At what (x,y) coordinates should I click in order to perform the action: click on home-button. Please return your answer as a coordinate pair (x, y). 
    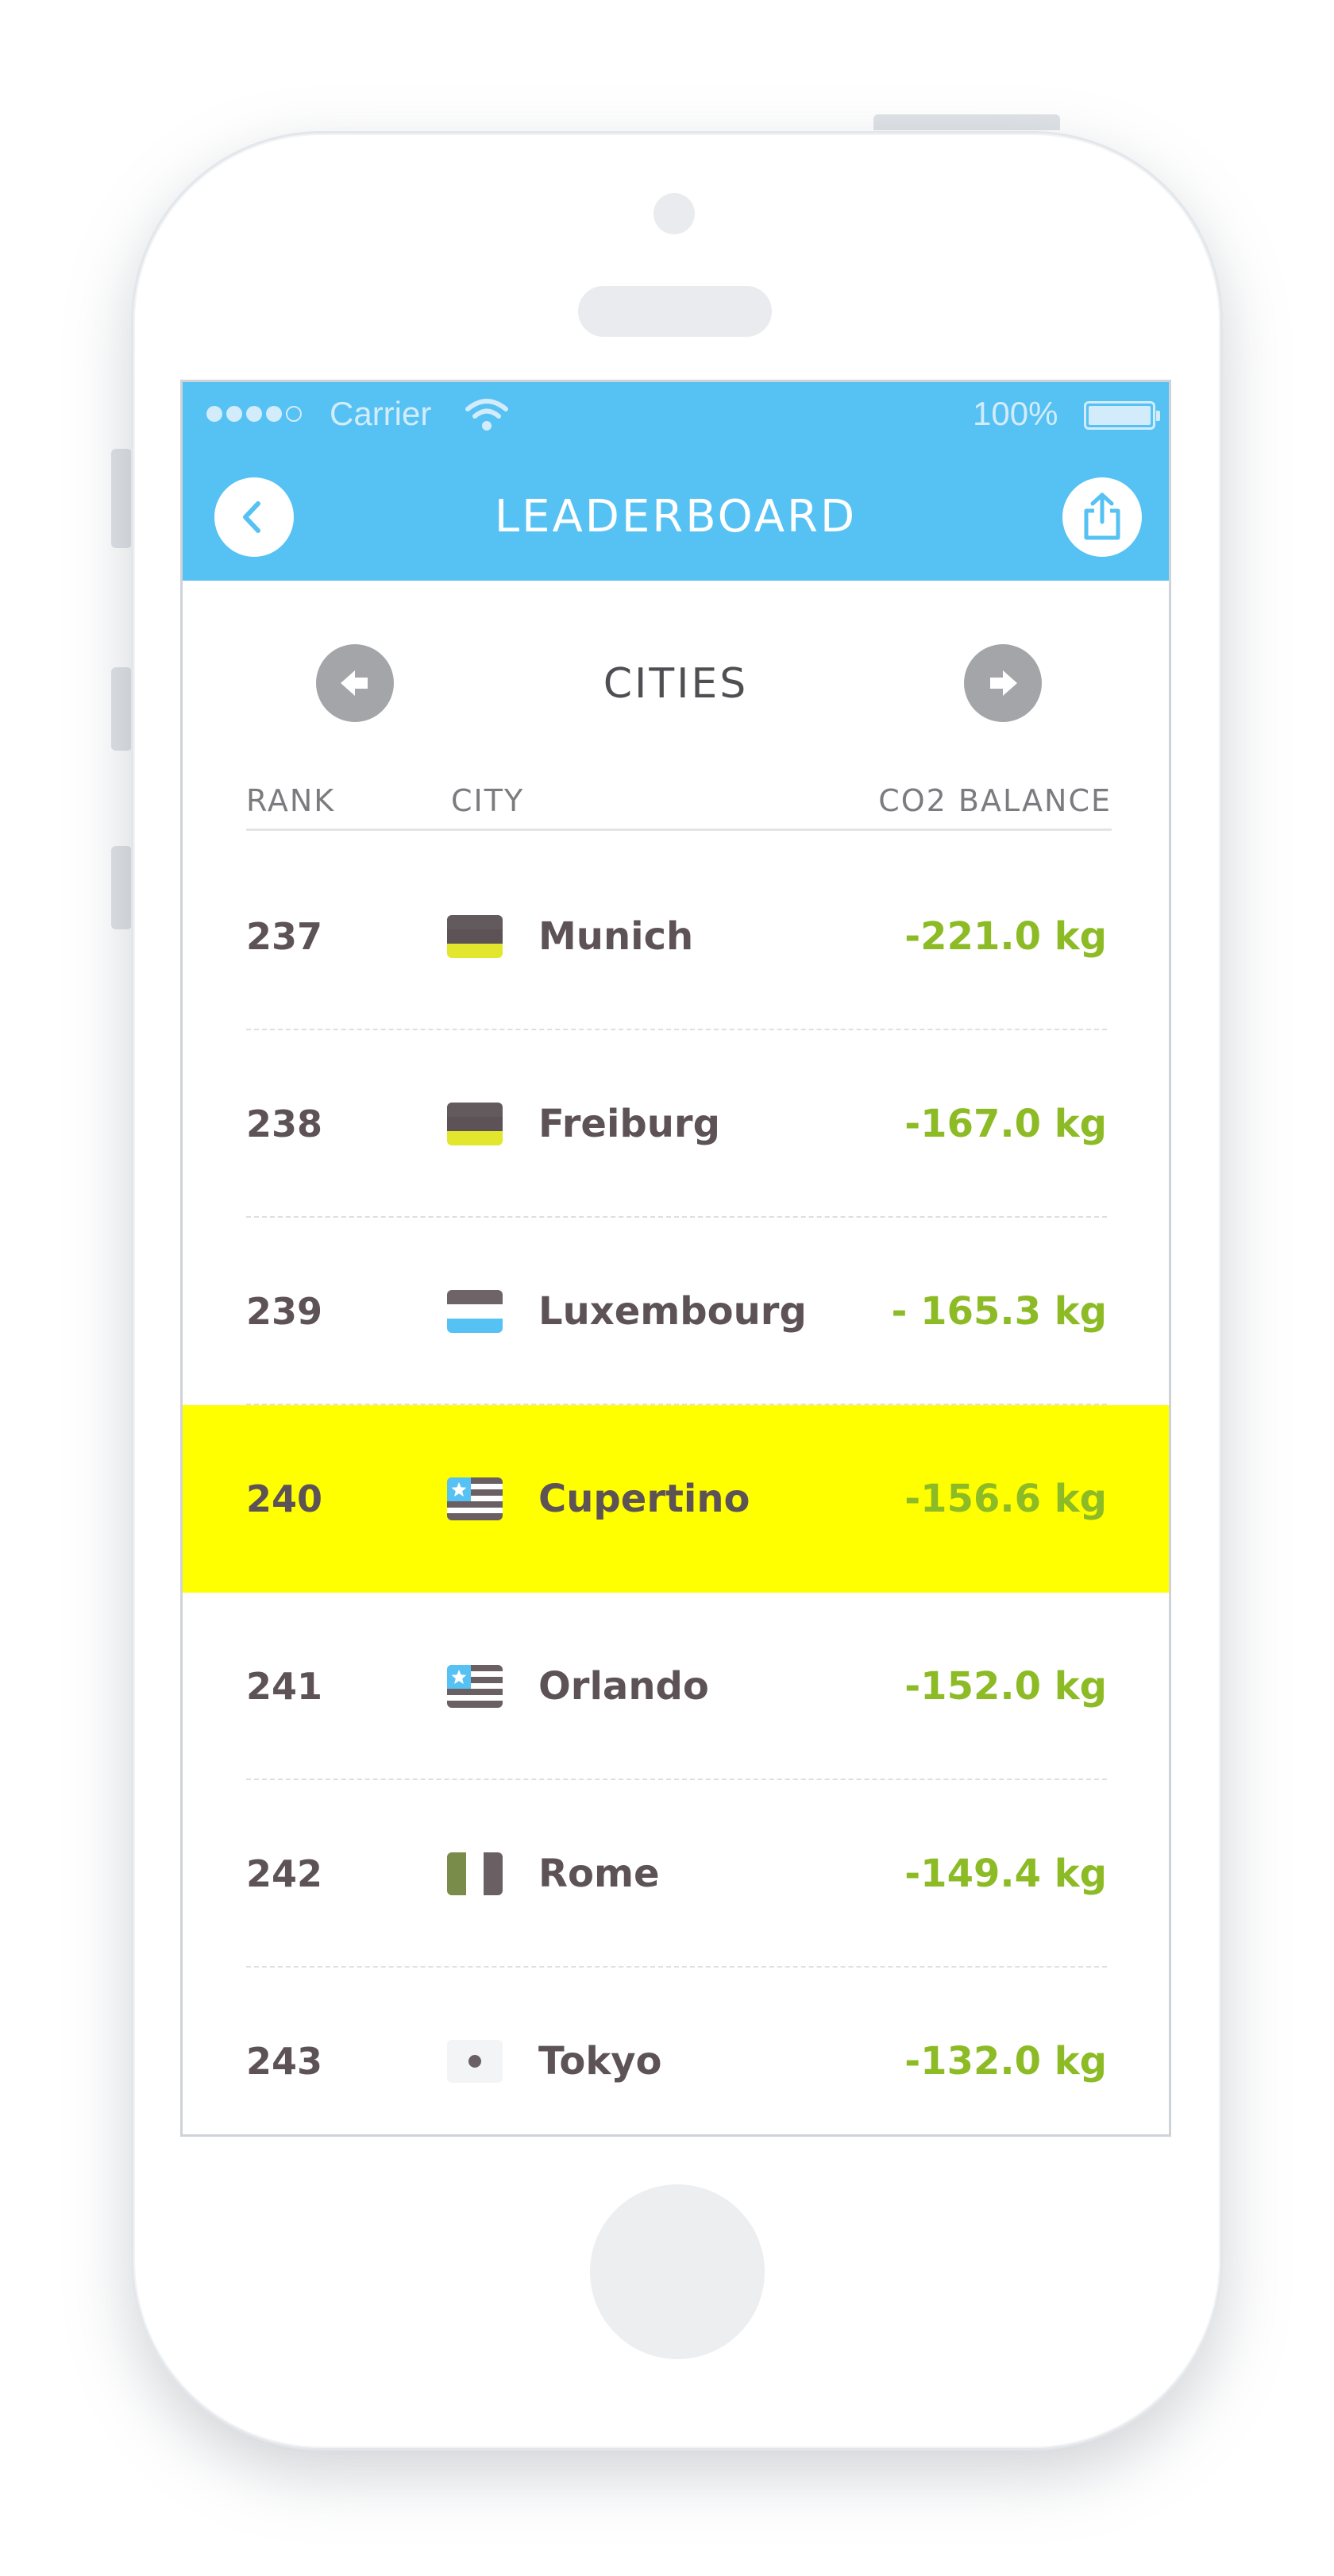
    Looking at the image, I should click on (677, 2271).